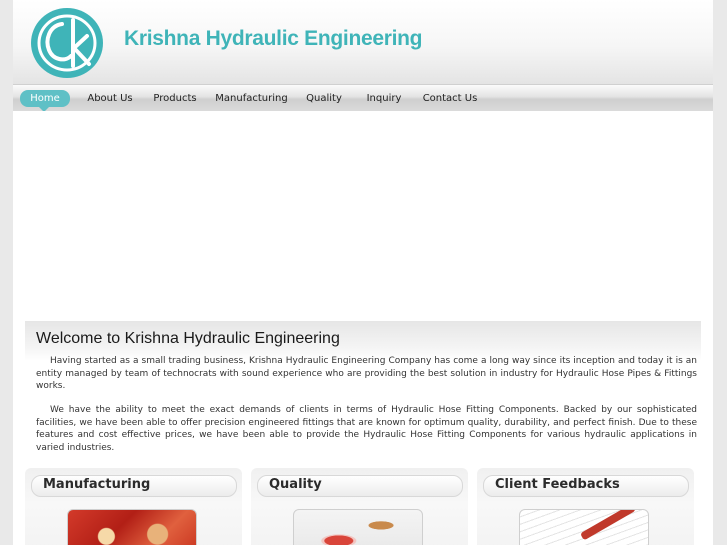 The width and height of the screenshot is (727, 545). Describe the element at coordinates (450, 98) in the screenshot. I see `nav-contact-us: Contact Us` at that location.